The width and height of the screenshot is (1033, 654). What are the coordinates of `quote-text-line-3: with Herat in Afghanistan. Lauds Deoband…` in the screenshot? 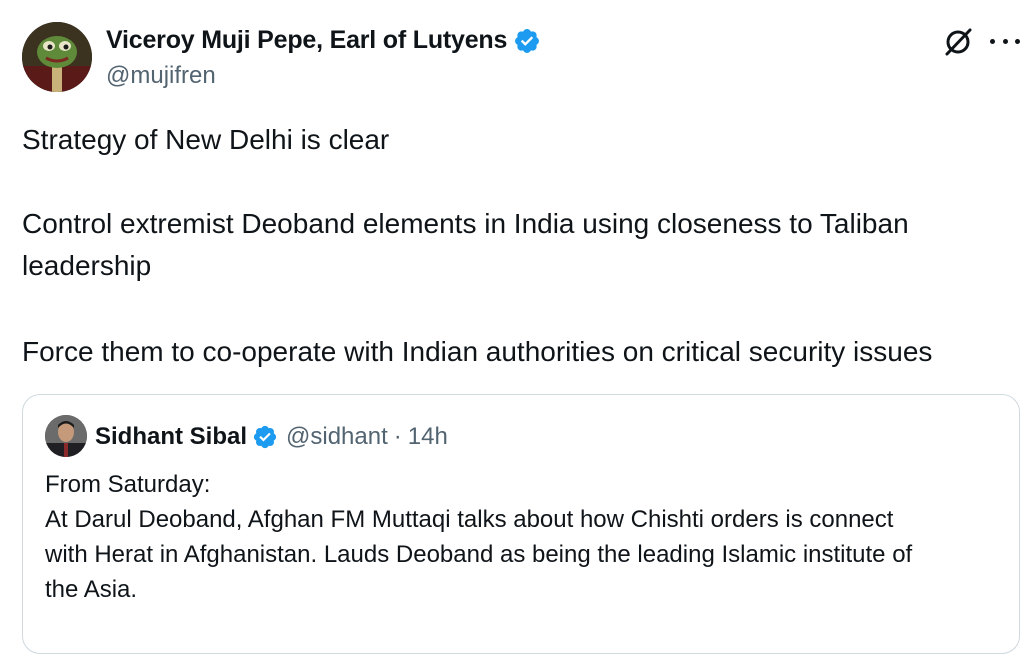 It's located at (479, 554).